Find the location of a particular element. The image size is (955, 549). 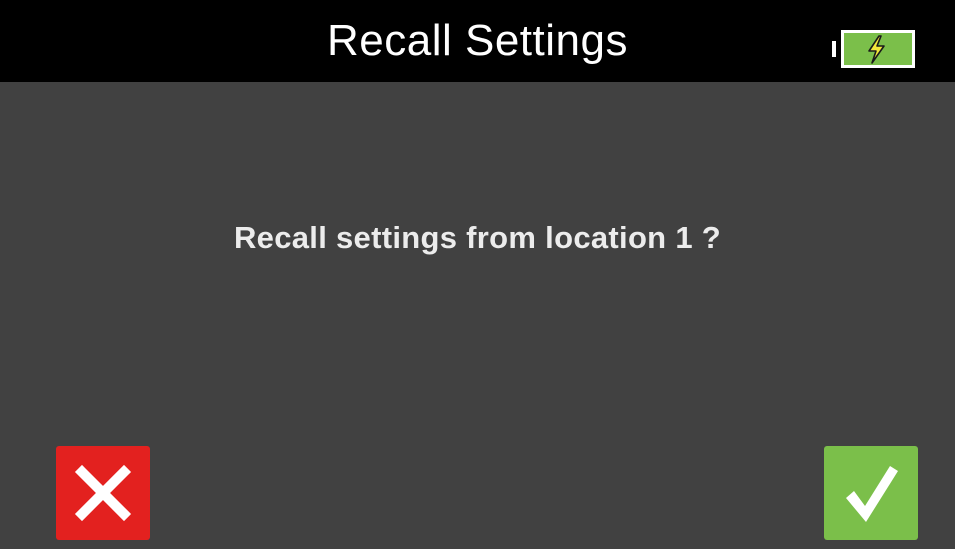

confirmation-message: Recall settings from location 1 ? is located at coordinates (477, 237).